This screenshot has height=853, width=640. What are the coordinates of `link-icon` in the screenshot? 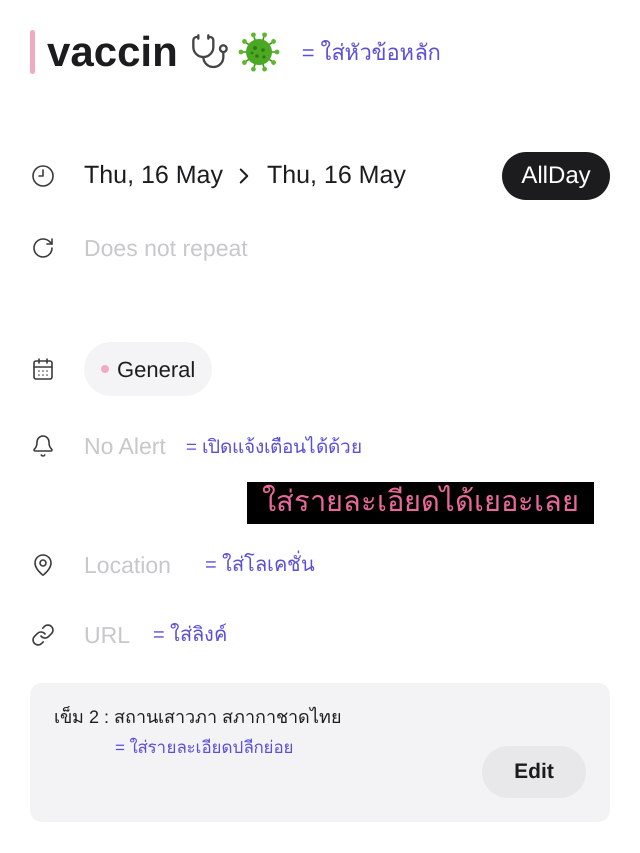 It's located at (43, 635).